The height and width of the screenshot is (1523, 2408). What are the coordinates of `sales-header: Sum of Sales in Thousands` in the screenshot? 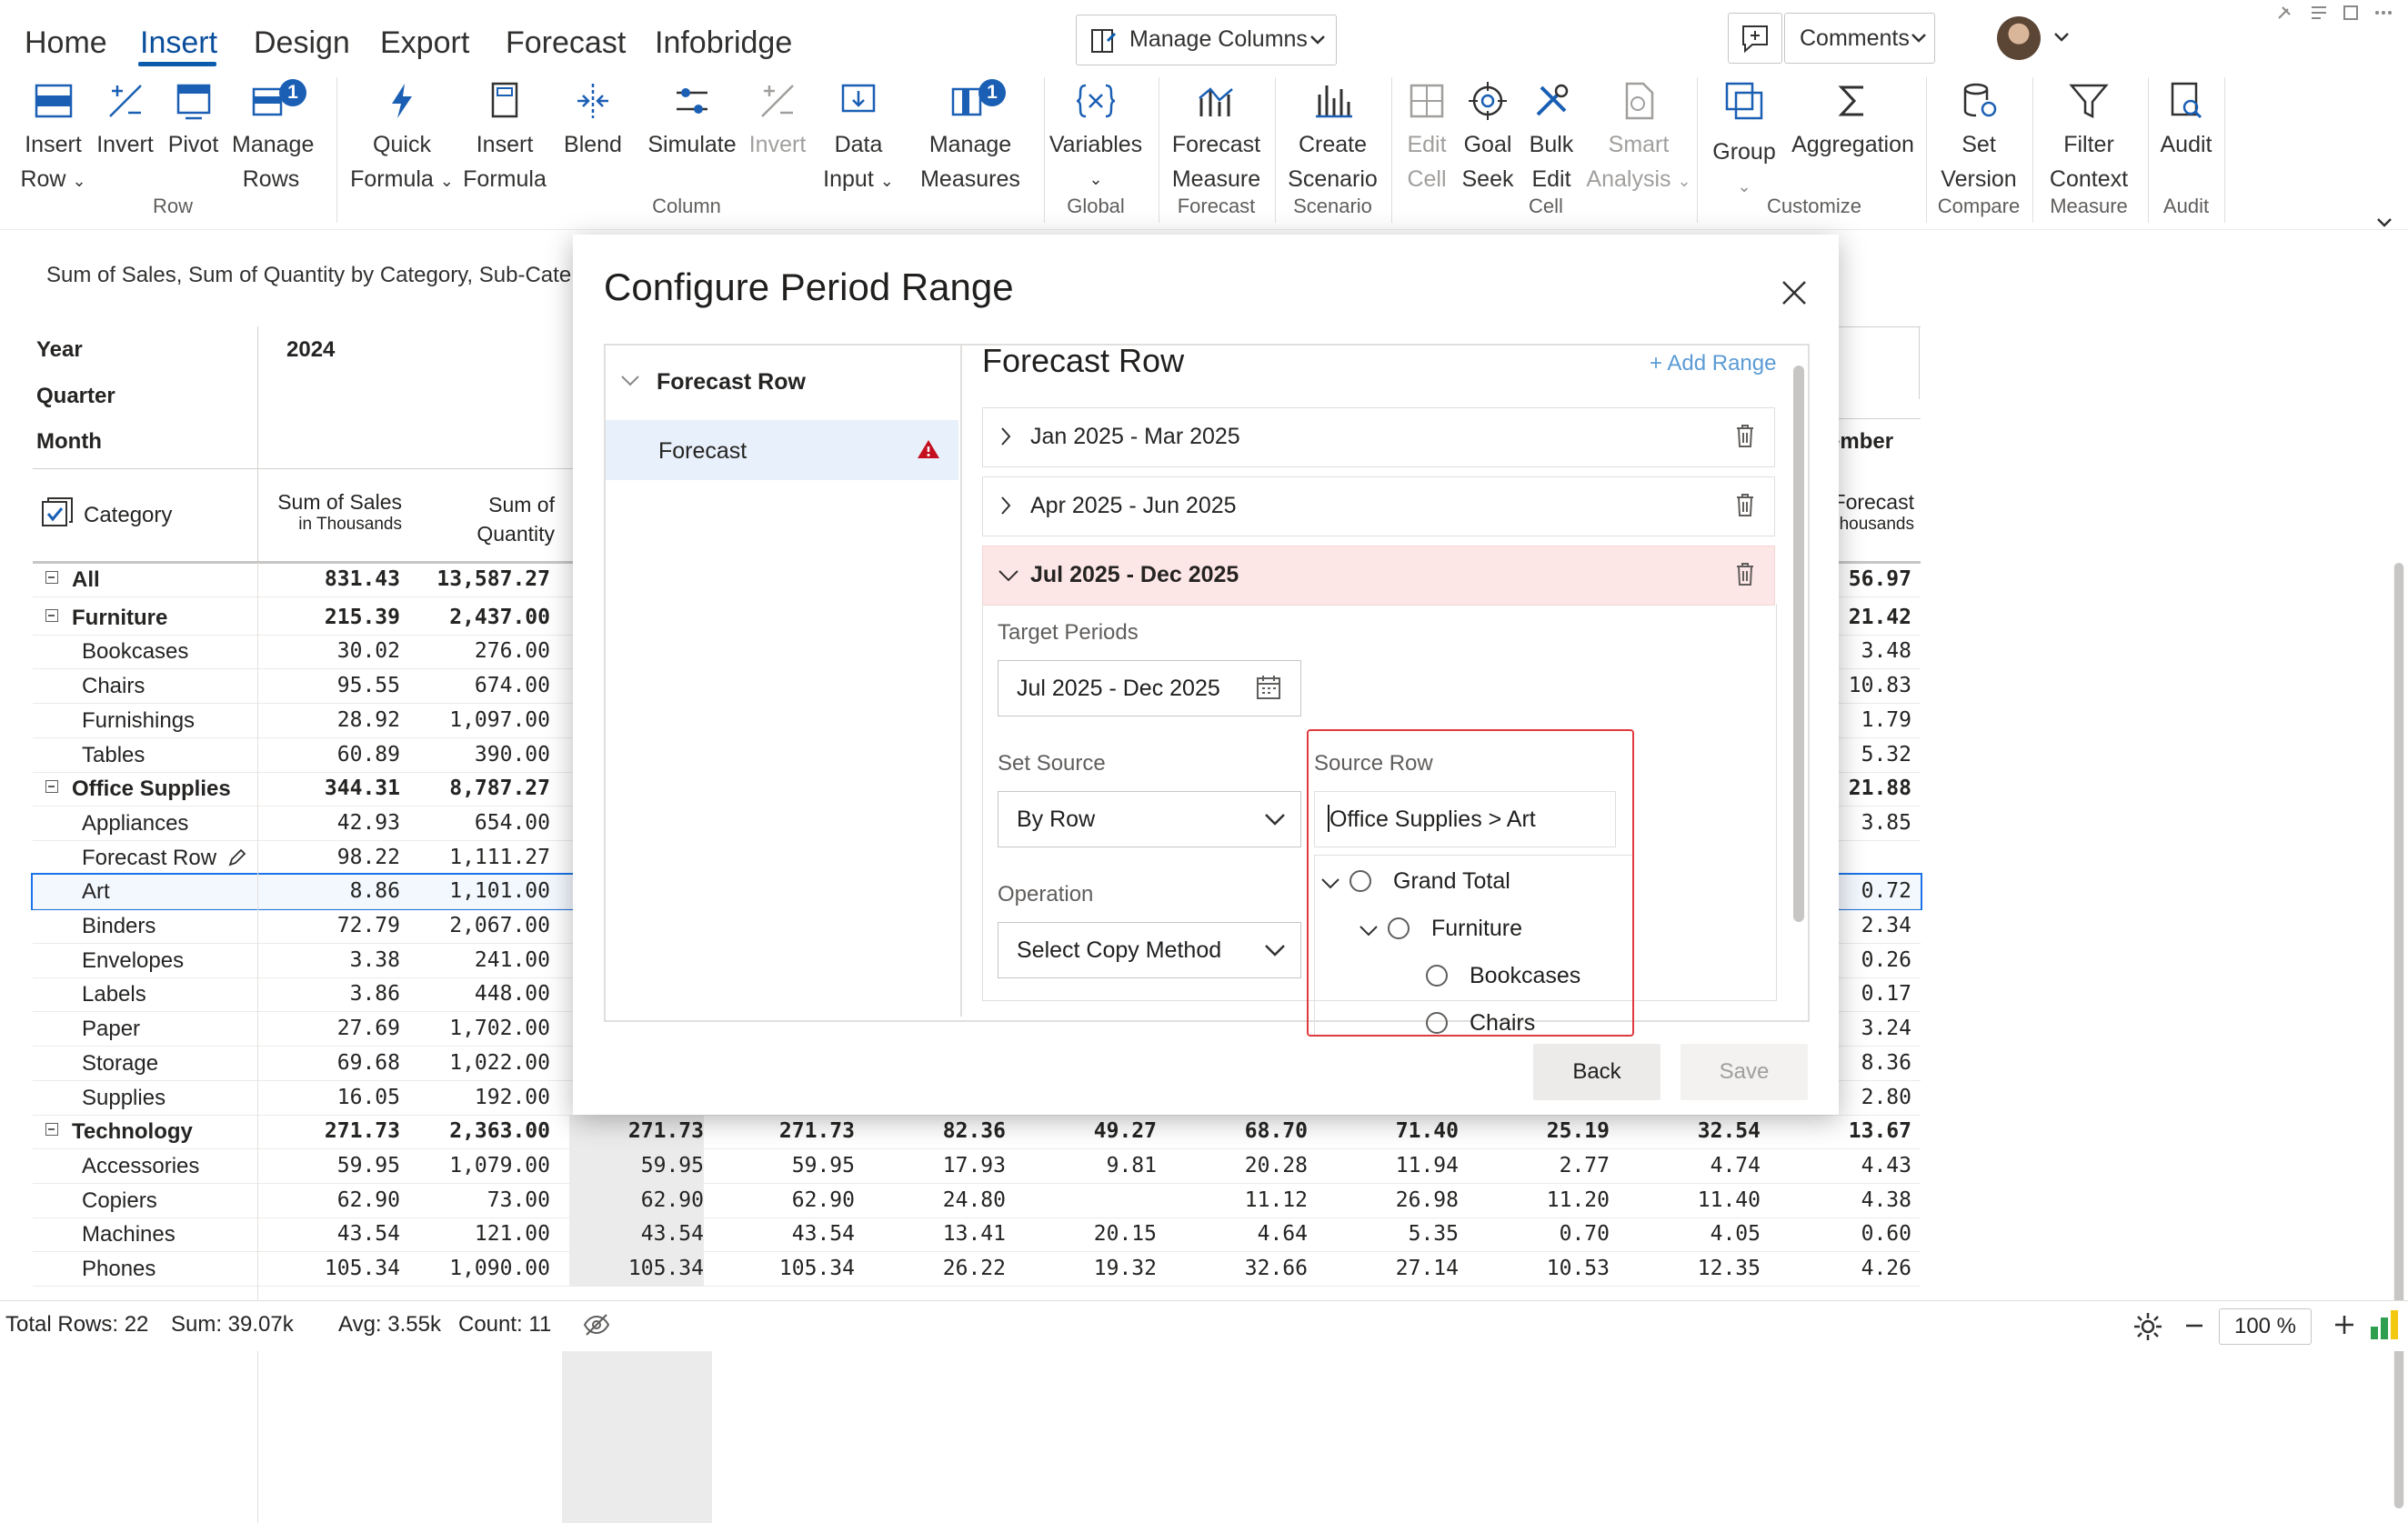 It's located at (333, 512).